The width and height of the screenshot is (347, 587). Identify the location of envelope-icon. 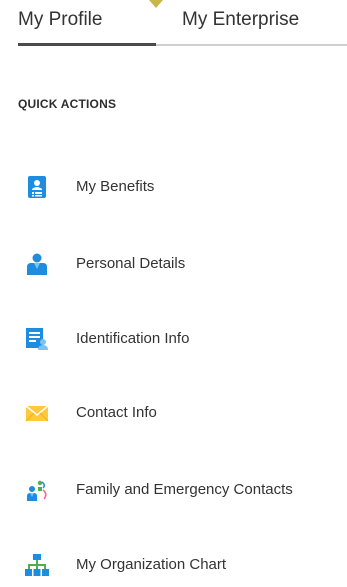
(37, 413).